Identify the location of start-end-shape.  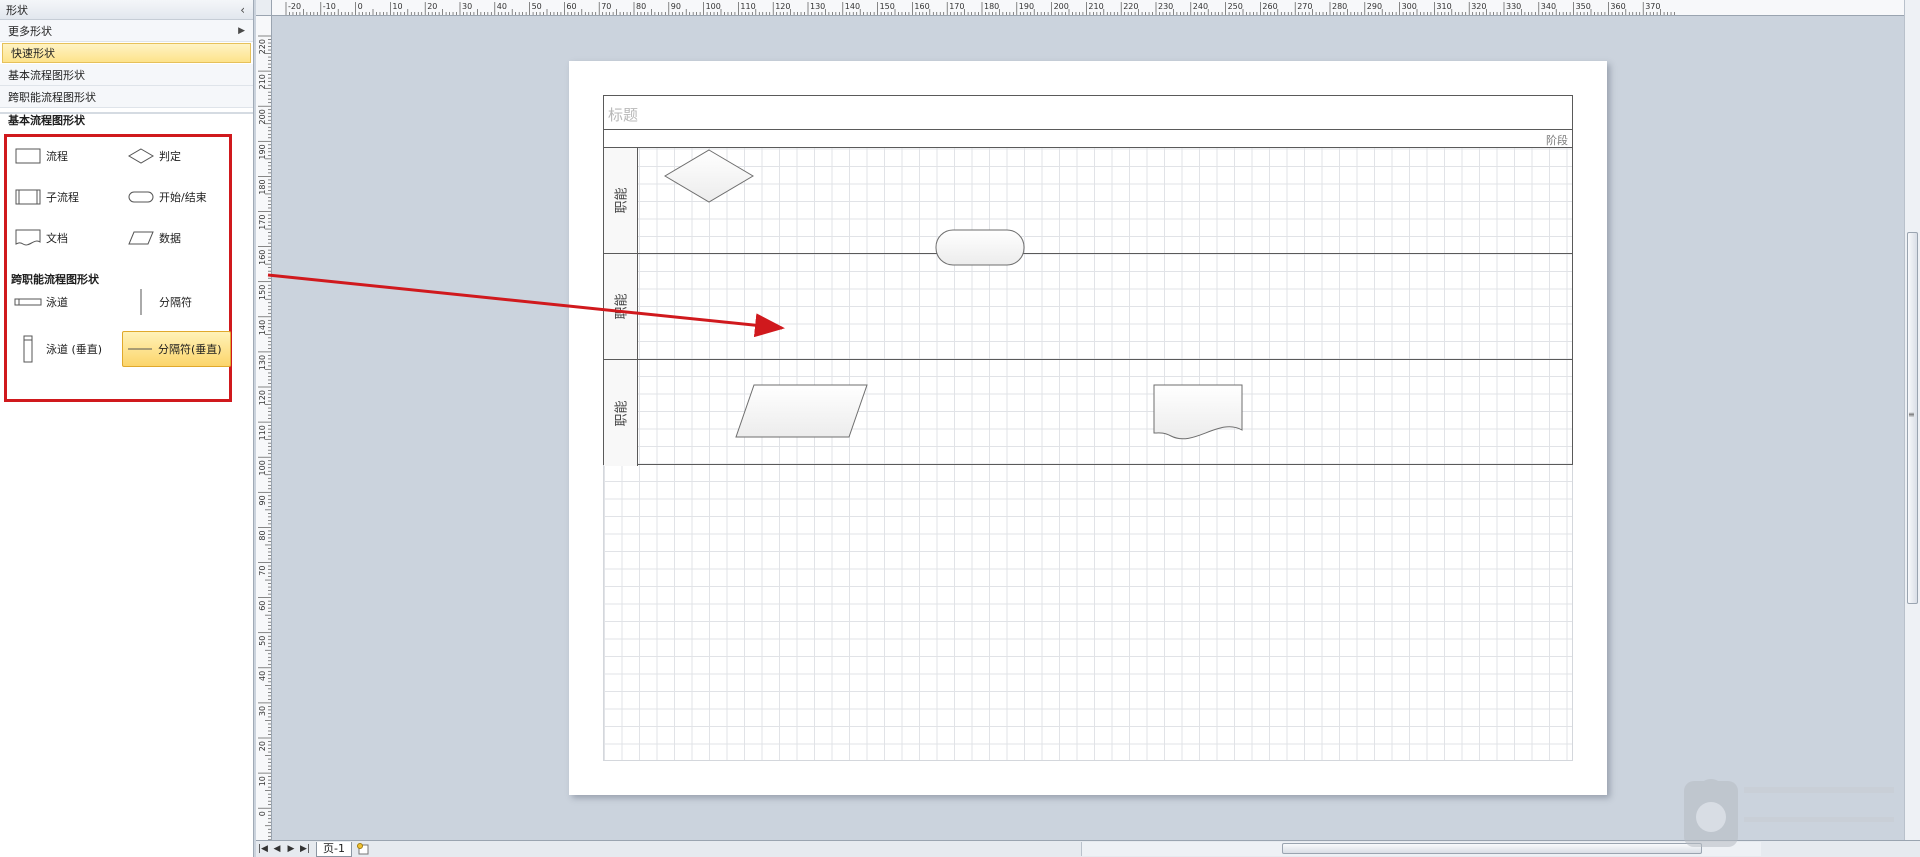
(980, 247).